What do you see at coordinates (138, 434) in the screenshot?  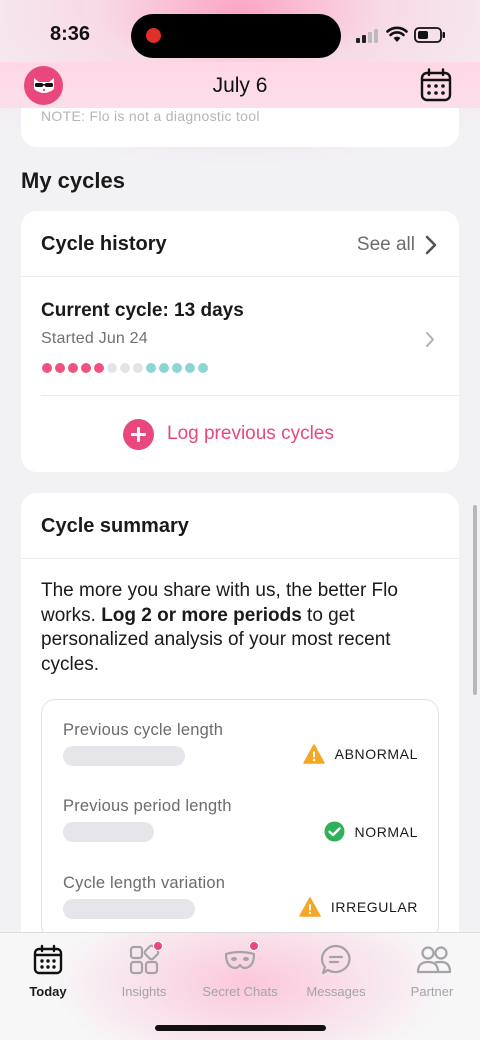 I see `plus-icon` at bounding box center [138, 434].